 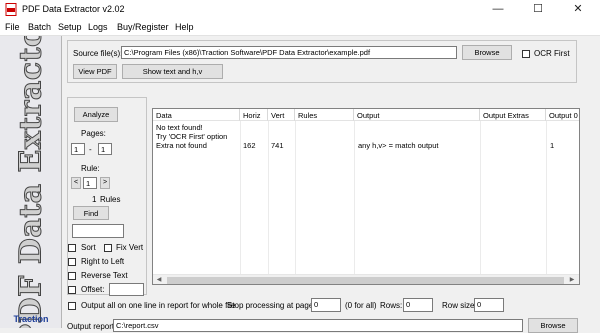 I want to click on table-cell: 741, so click(x=277, y=145).